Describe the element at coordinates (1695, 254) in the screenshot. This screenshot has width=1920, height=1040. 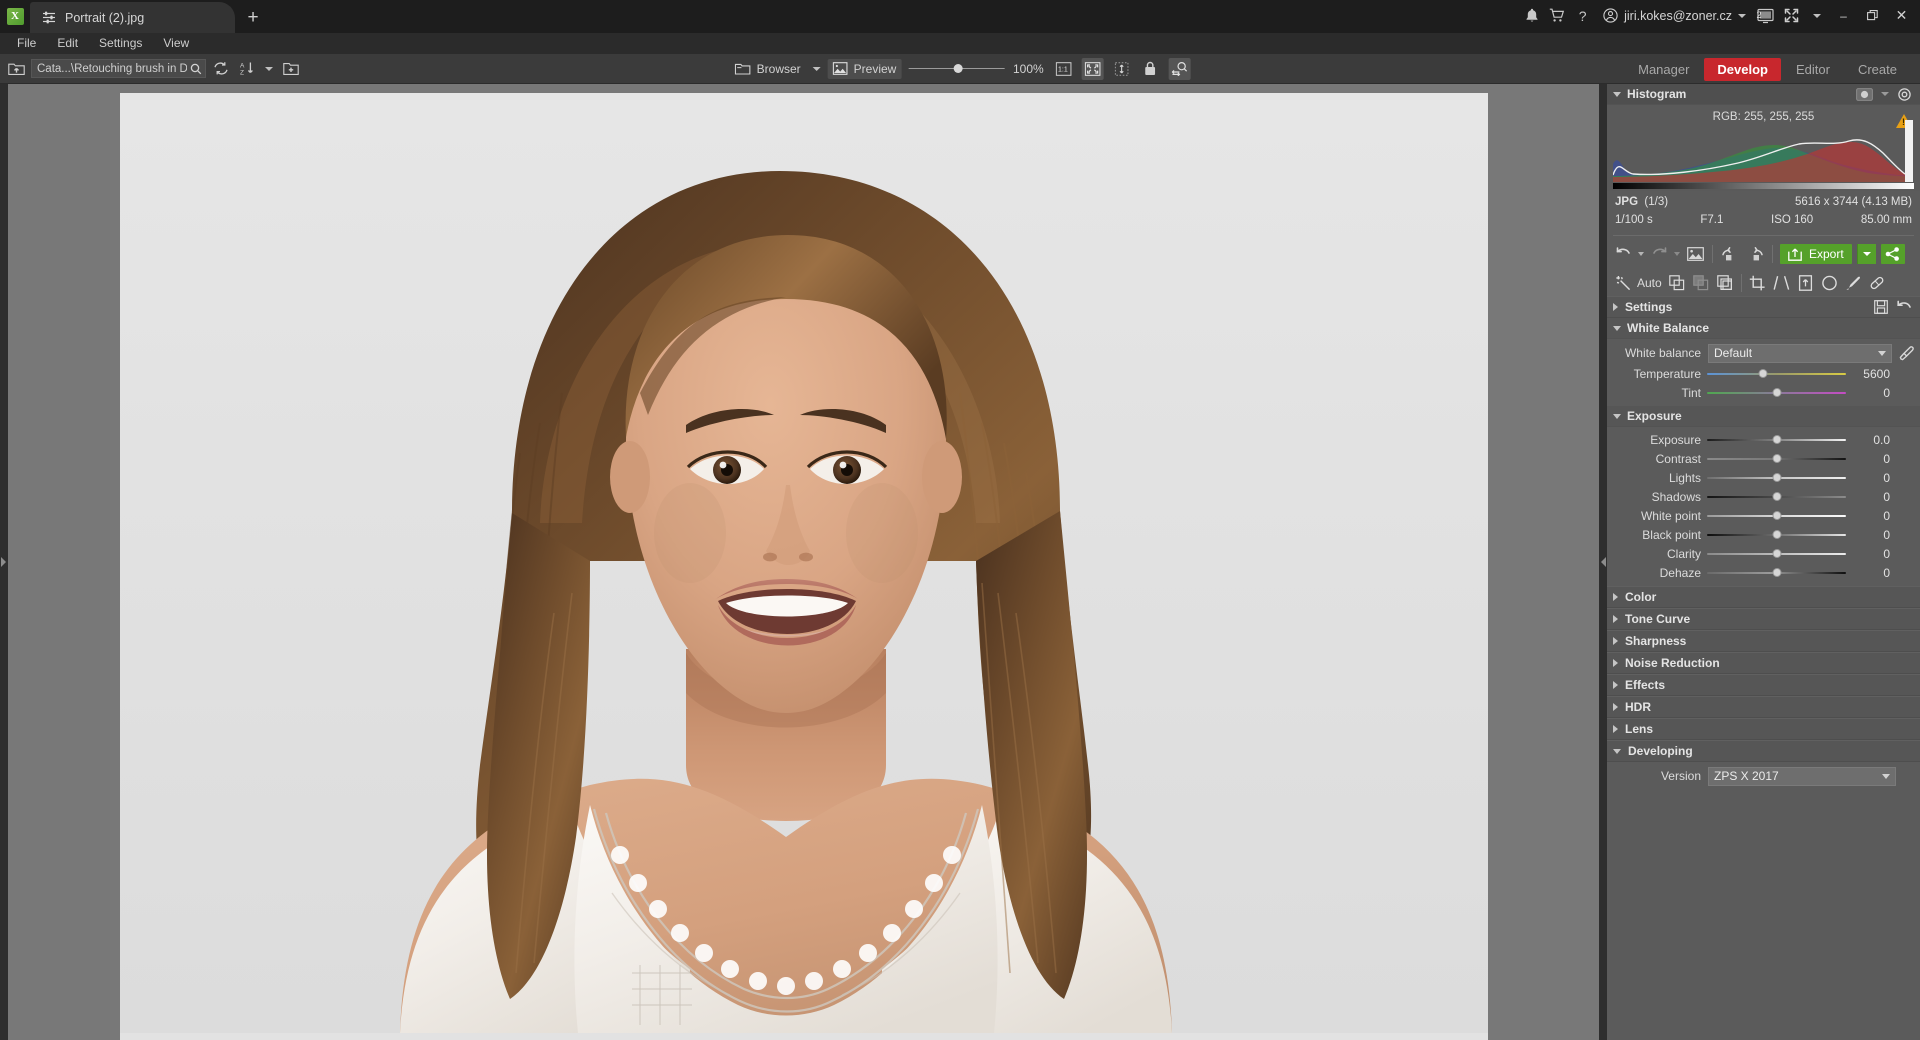
I see `image-icon` at that location.